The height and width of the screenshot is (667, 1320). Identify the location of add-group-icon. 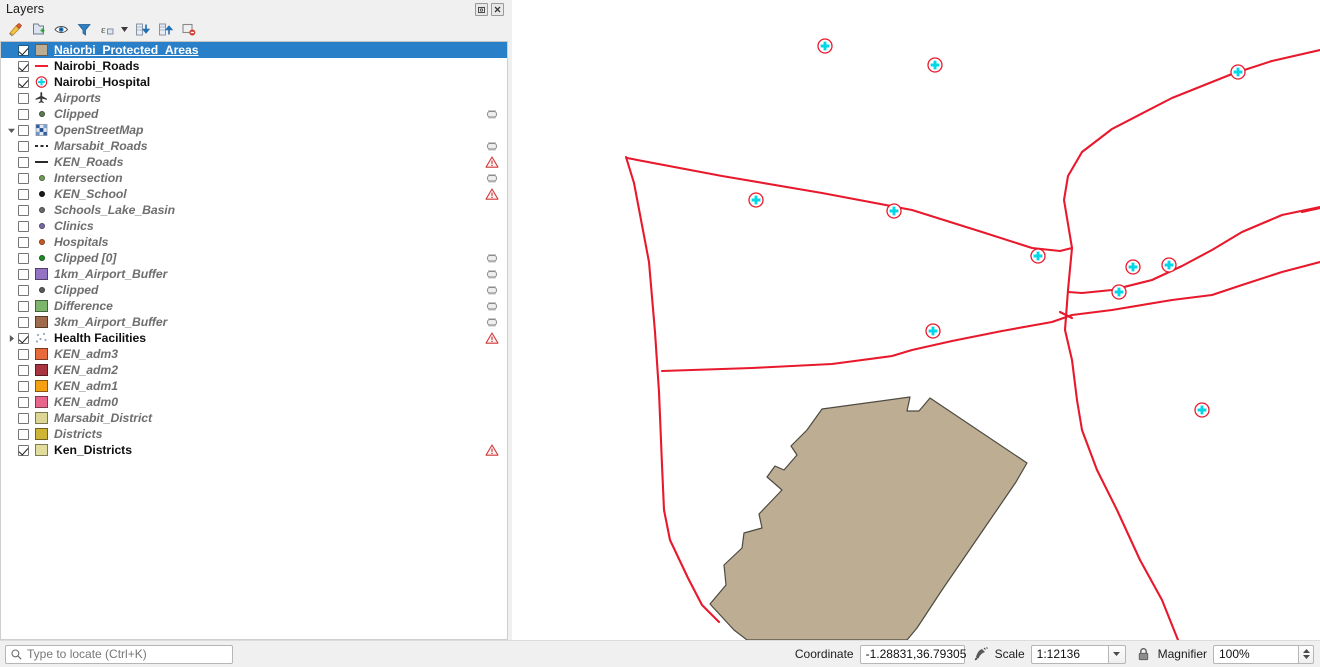
(38, 29).